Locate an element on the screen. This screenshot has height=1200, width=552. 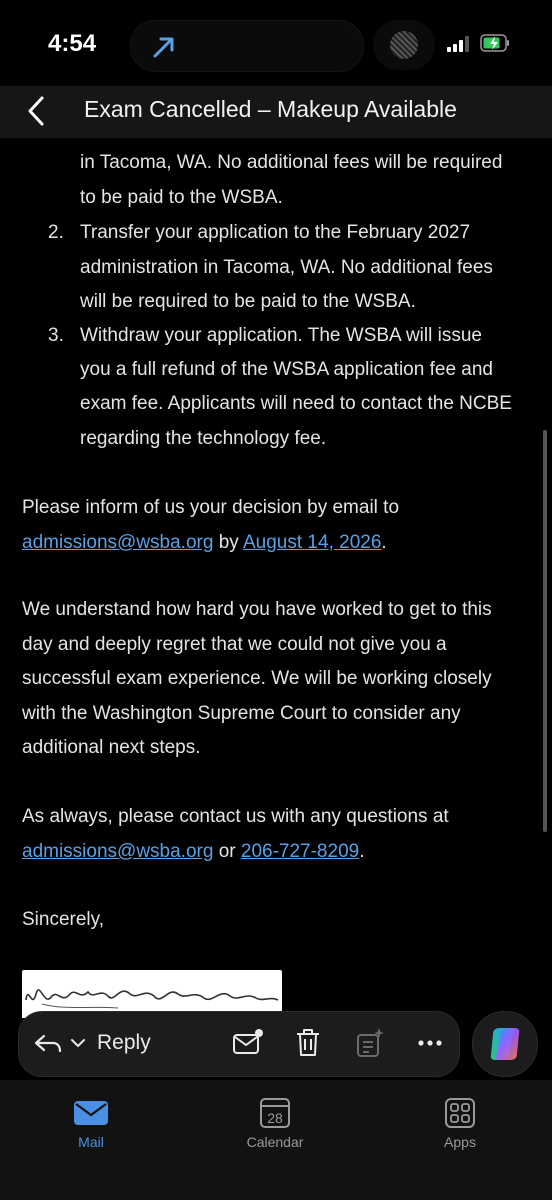
reply-toolbar: Reply is located at coordinates (239, 1044).